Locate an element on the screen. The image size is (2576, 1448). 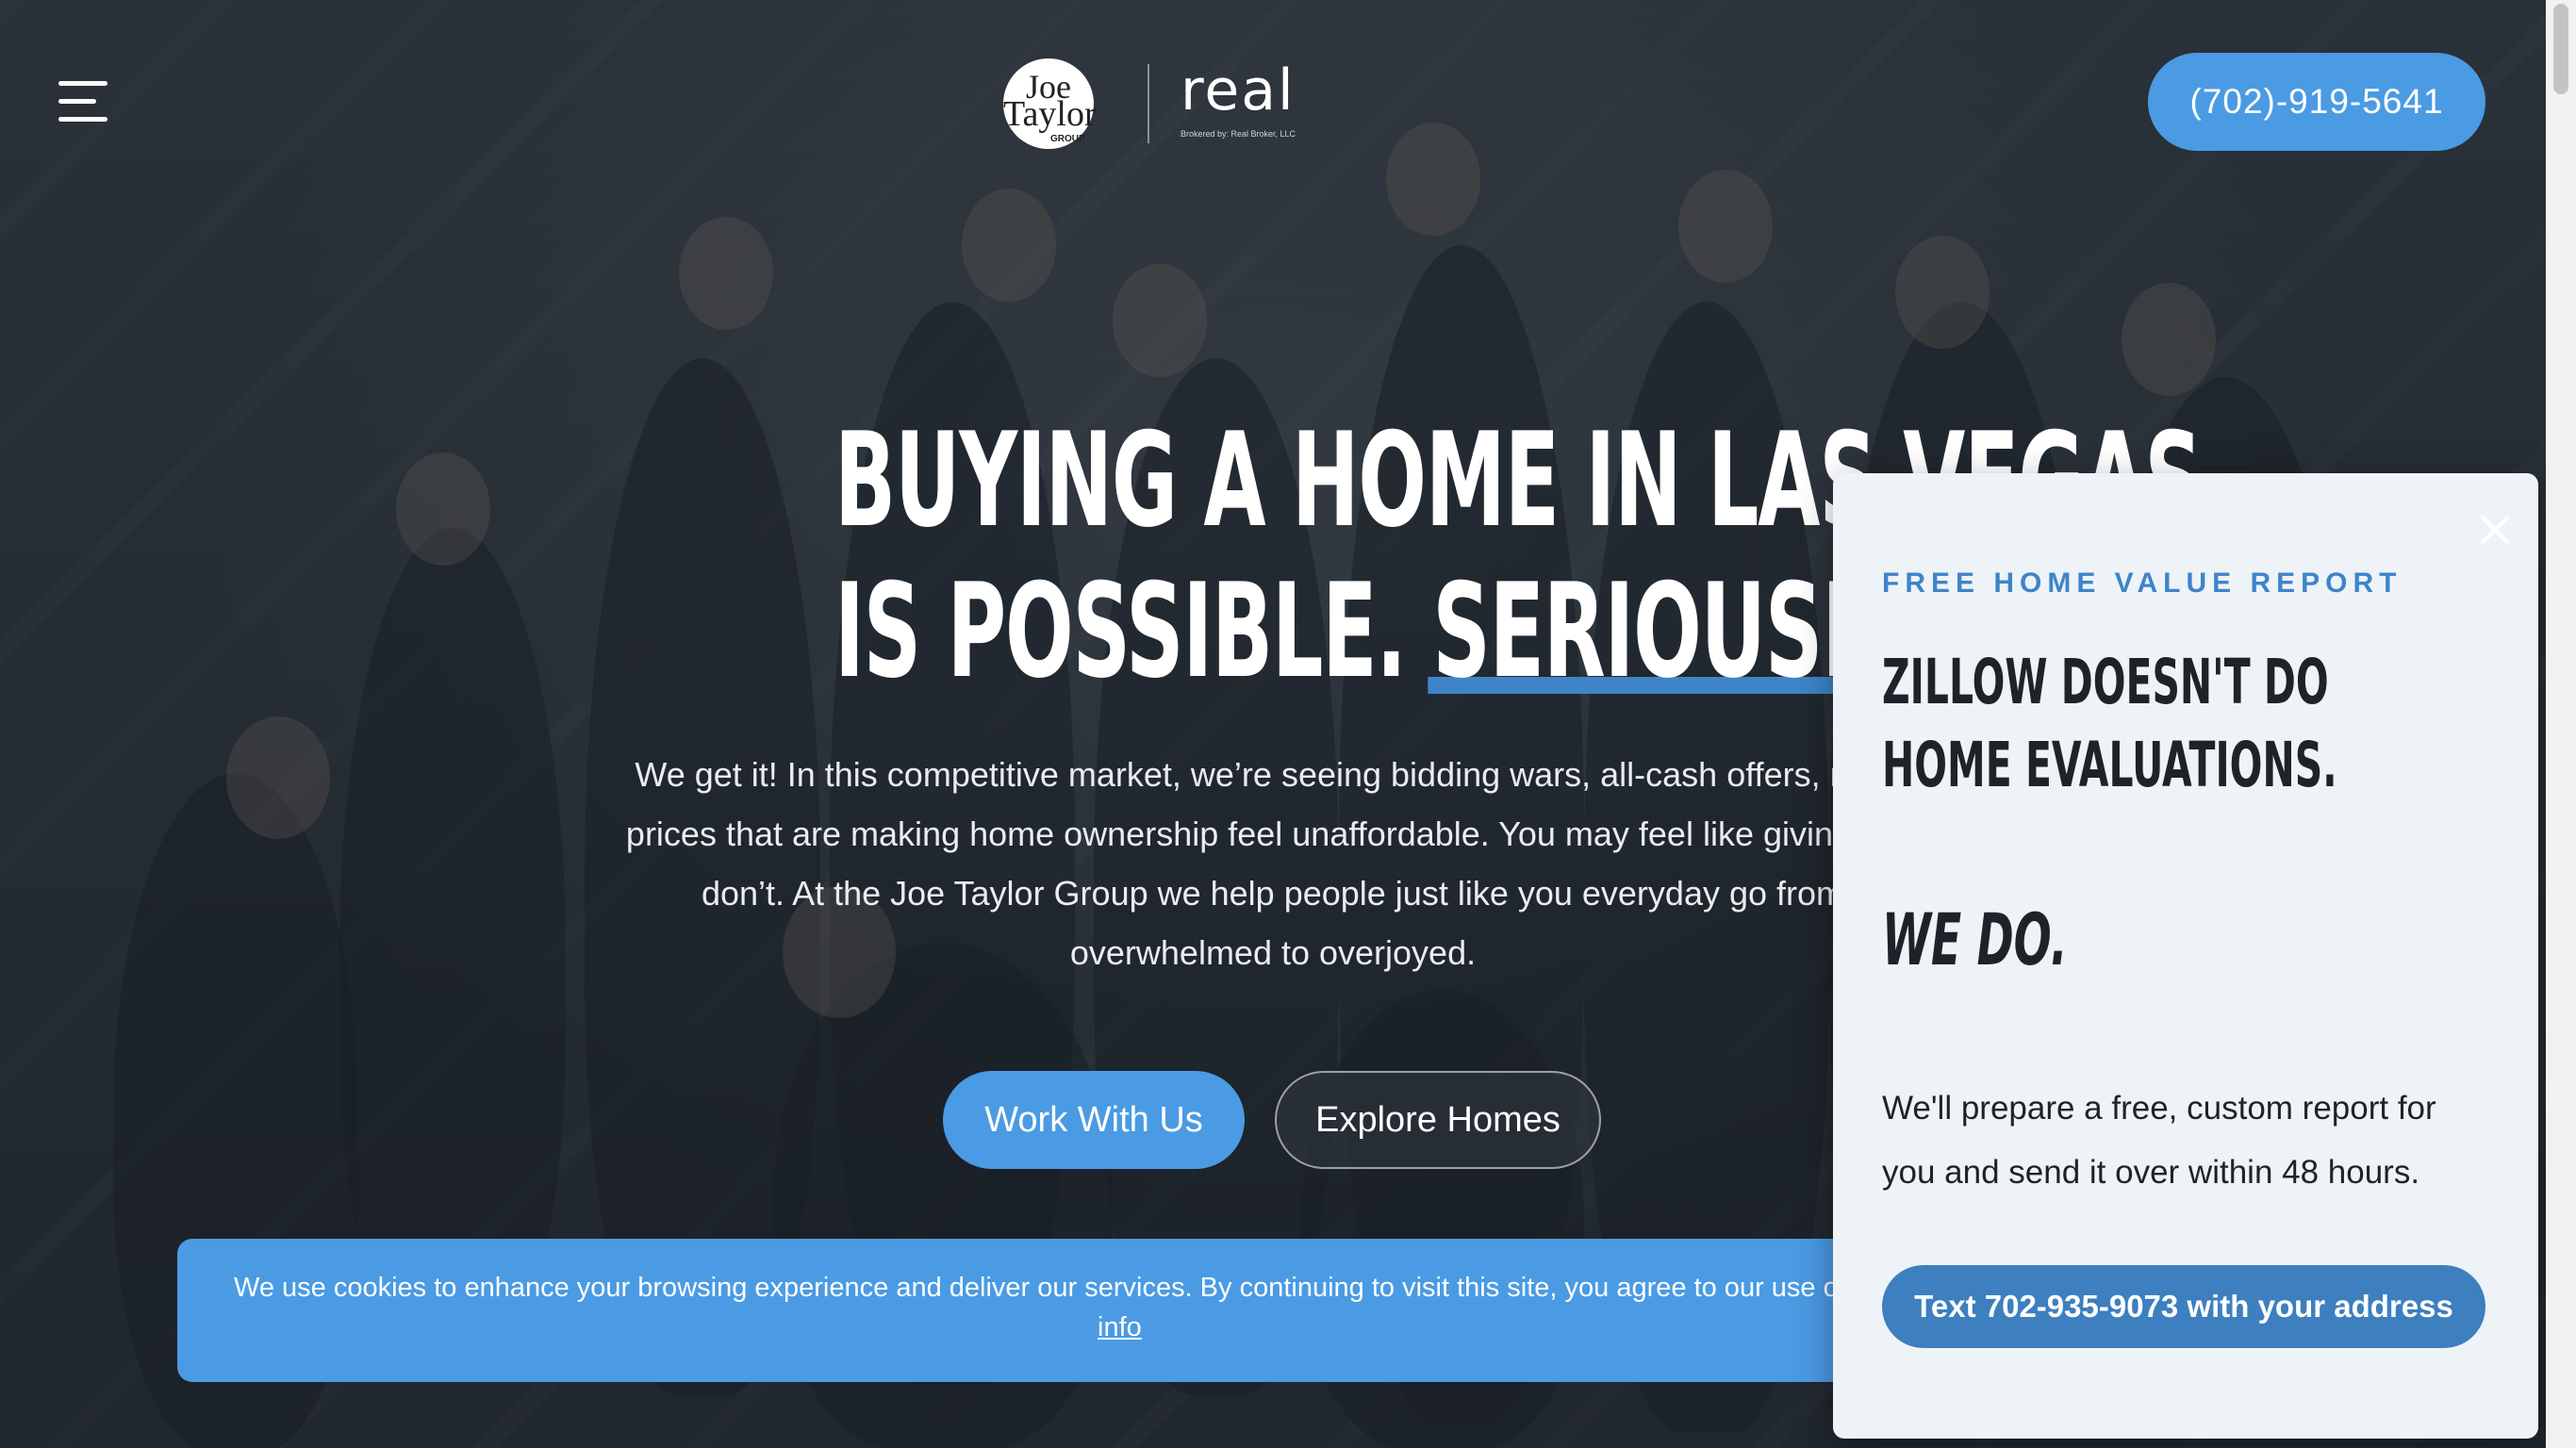
popup-title-line-1: ZILLOW DOESN'T DO is located at coordinates (2105, 682).